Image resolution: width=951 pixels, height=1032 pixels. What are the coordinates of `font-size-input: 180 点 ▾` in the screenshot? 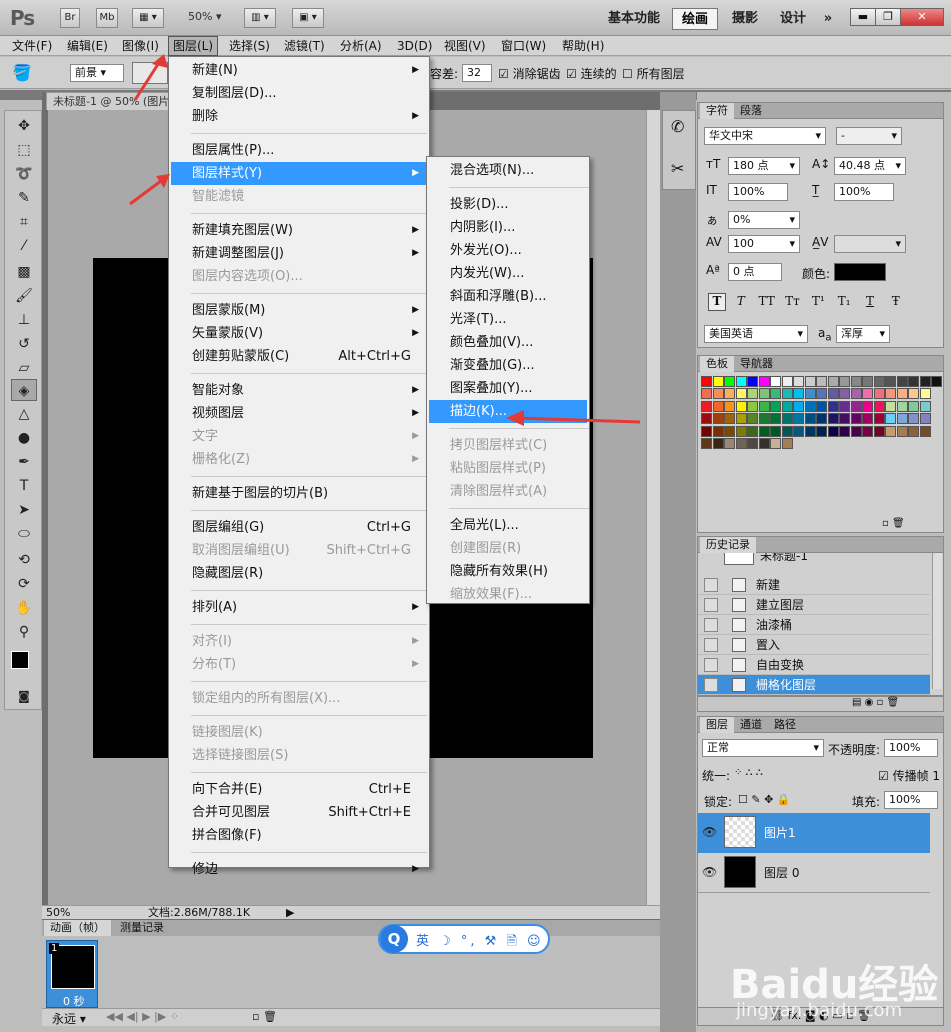 It's located at (764, 166).